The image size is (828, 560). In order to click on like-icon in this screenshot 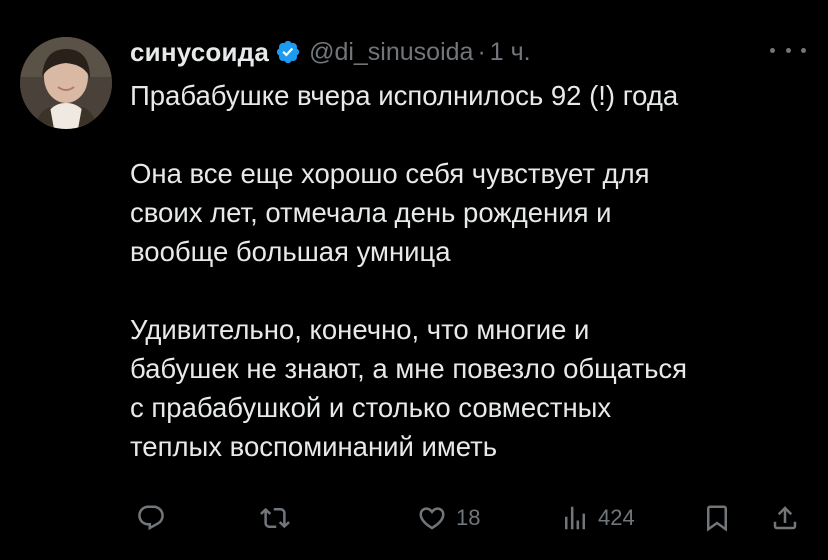, I will do `click(432, 518)`.